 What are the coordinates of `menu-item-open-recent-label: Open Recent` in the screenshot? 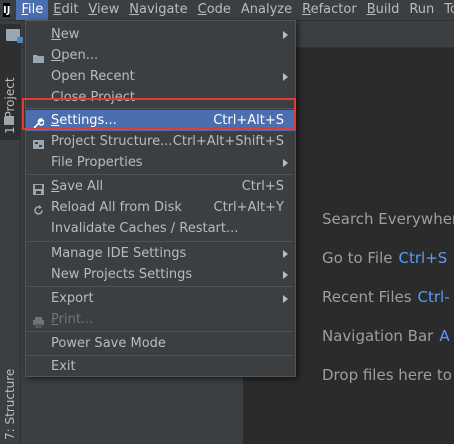 It's located at (93, 76).